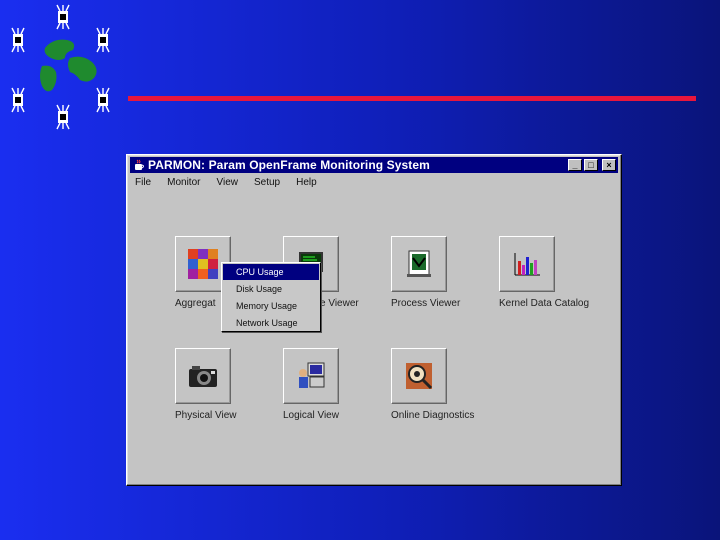 This screenshot has width=720, height=540. Describe the element at coordinates (433, 415) in the screenshot. I see `online-diagnostics-label: Online Diagnostics` at that location.